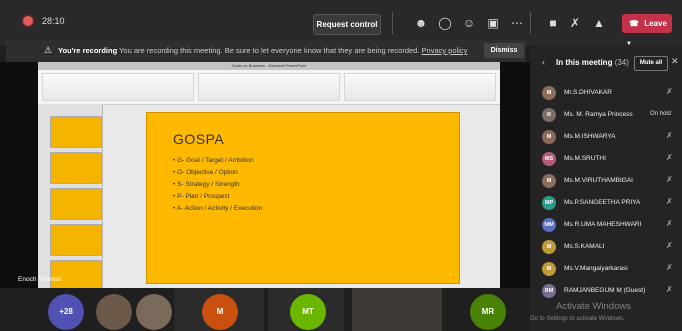  What do you see at coordinates (634, 23) in the screenshot?
I see `phone-icon: ☎` at bounding box center [634, 23].